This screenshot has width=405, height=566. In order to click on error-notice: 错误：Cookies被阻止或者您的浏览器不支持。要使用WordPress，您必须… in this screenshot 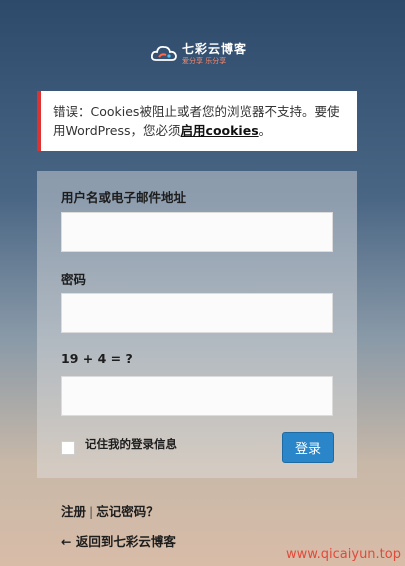, I will do `click(197, 121)`.